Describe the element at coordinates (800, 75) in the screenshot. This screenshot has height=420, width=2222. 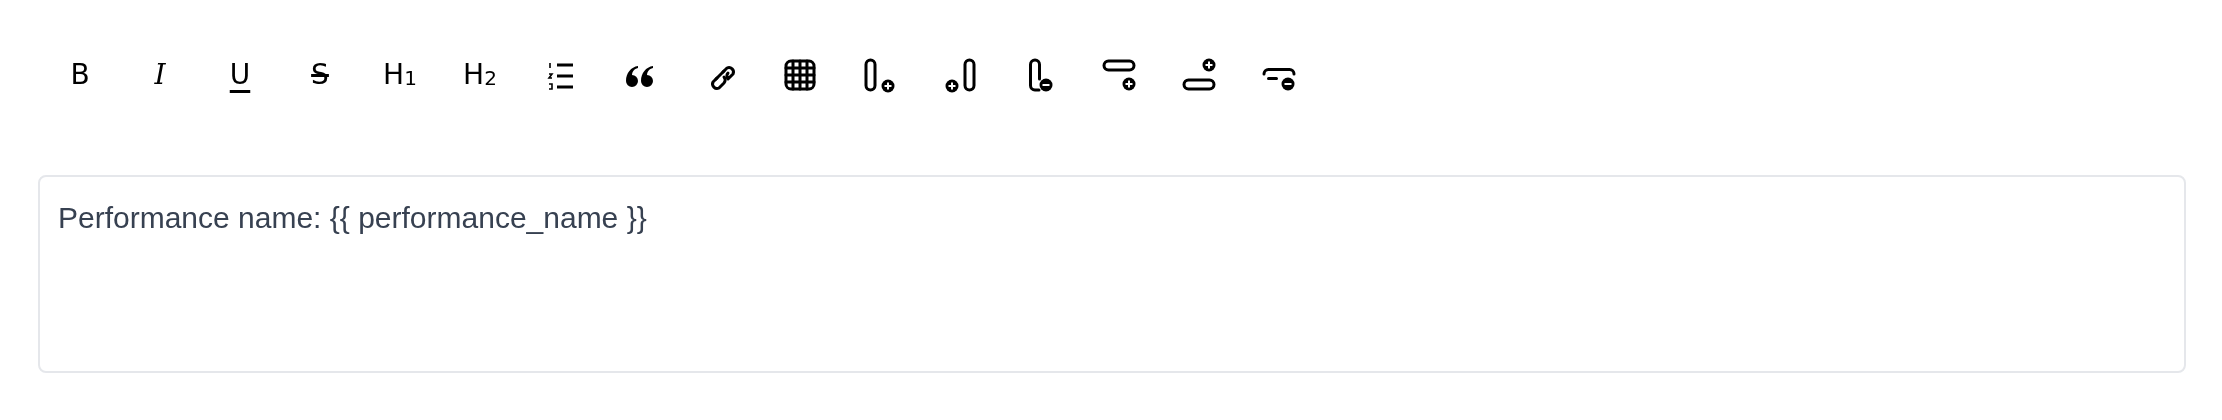
I see `table-icon` at that location.